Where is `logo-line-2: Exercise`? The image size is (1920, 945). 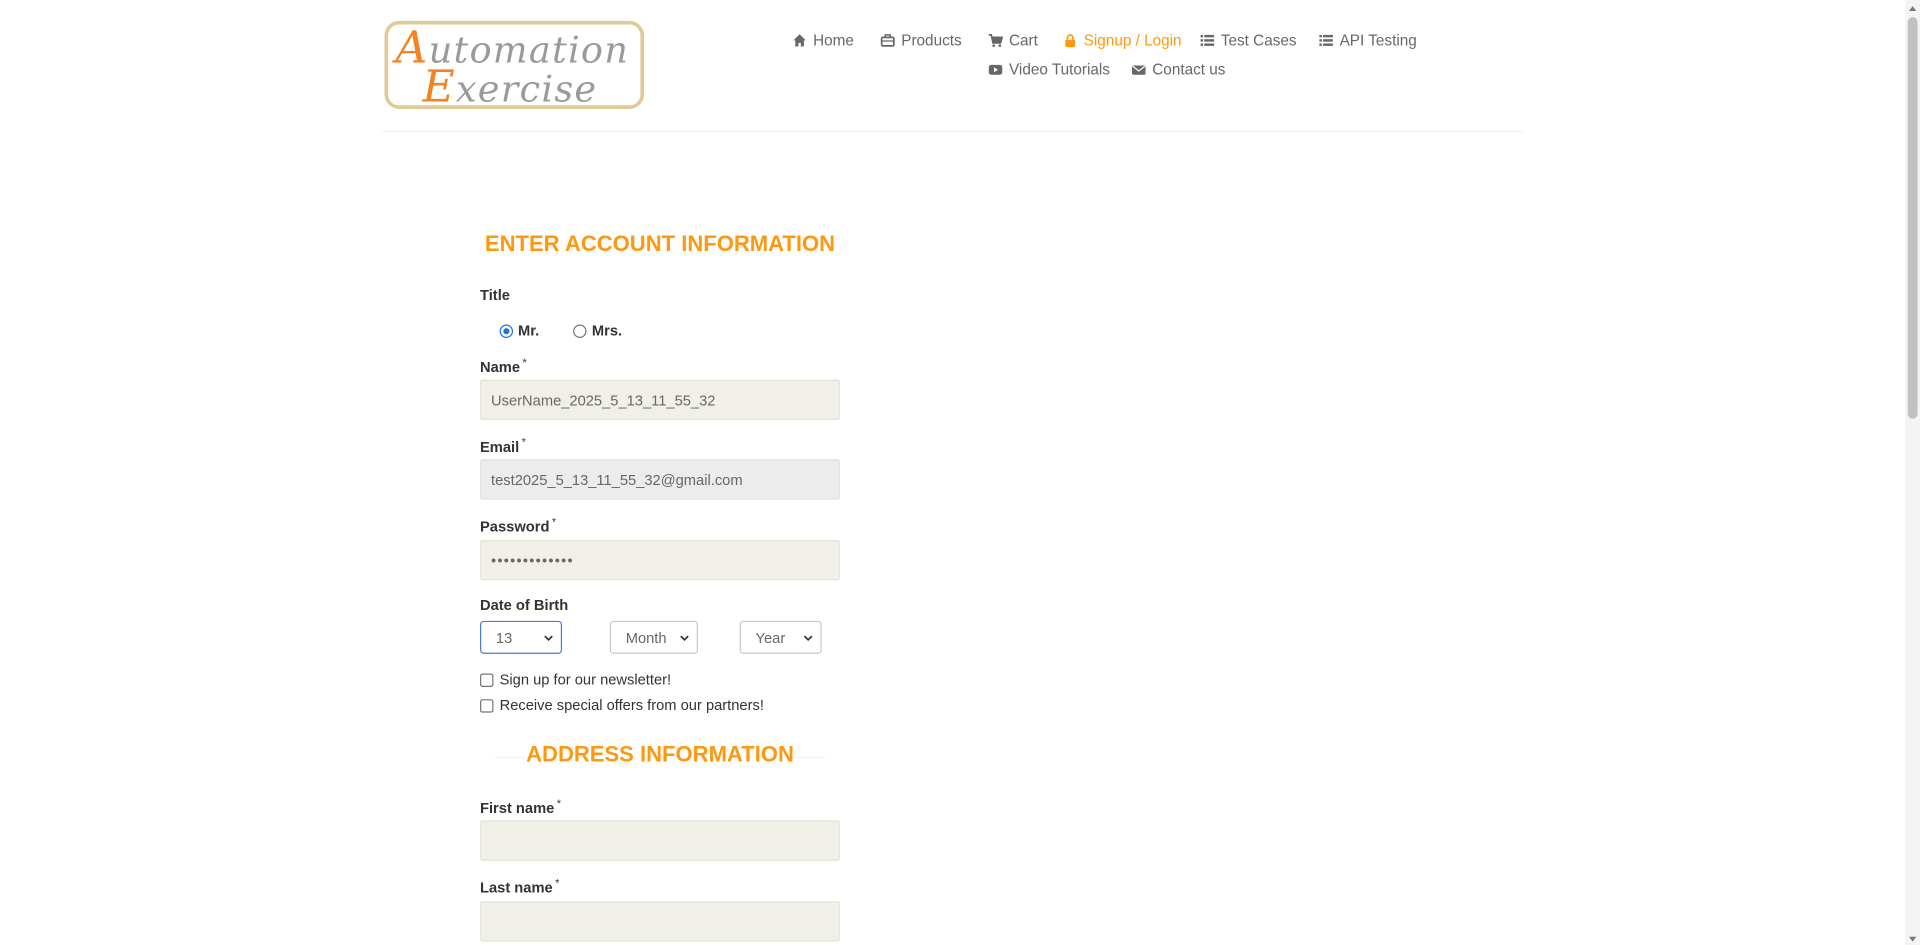 logo-line-2: Exercise is located at coordinates (510, 85).